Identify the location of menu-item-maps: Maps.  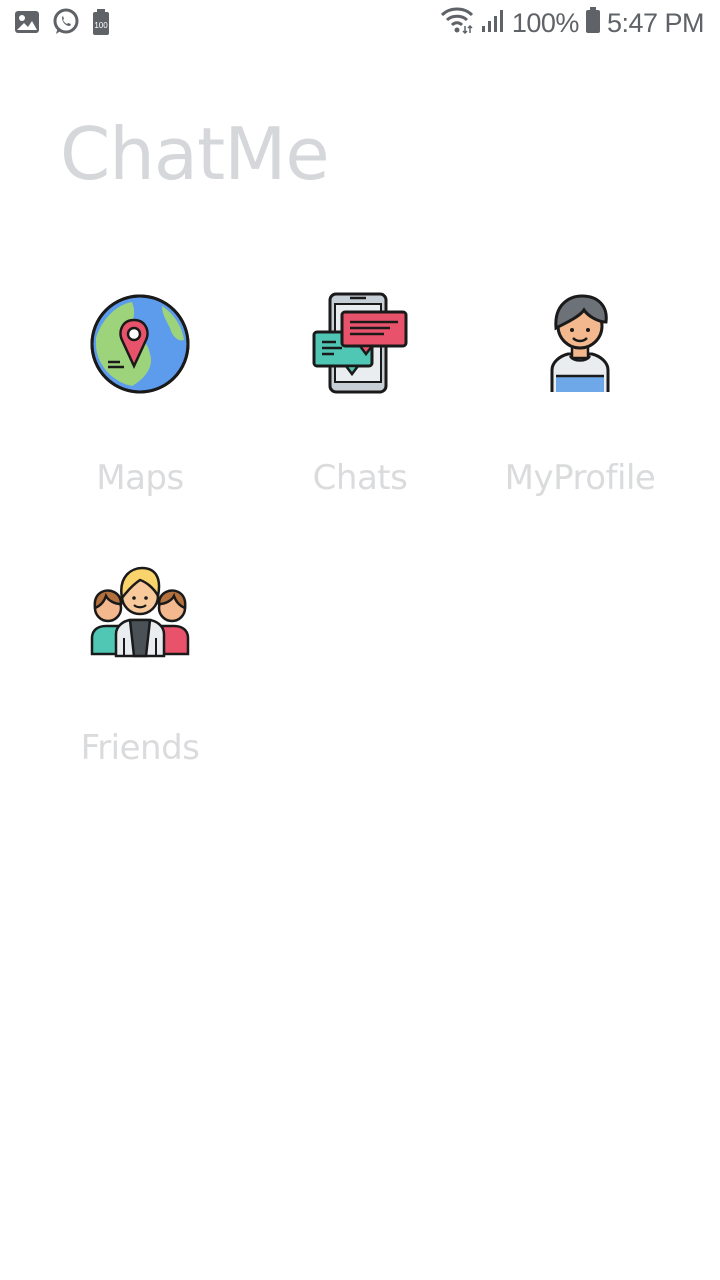
(140, 395).